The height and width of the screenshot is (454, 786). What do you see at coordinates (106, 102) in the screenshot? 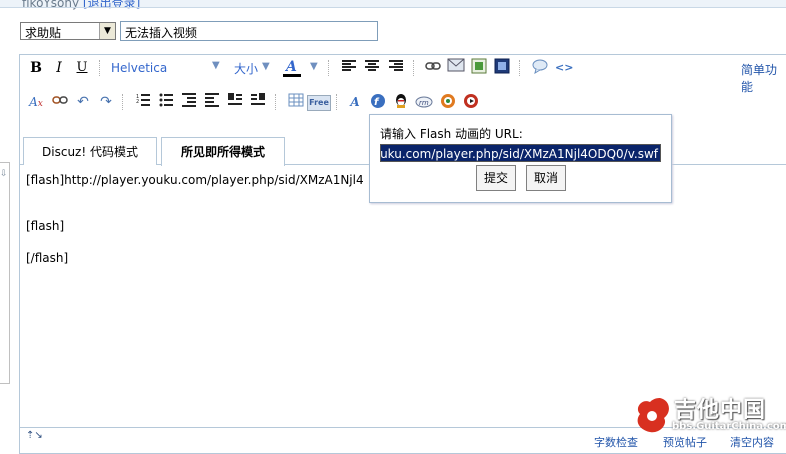
I see `redo-icon: ↷` at bounding box center [106, 102].